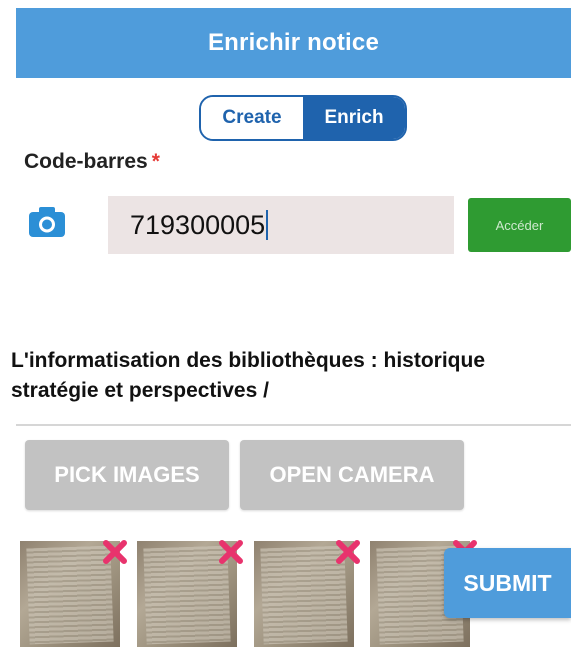 This screenshot has width=571, height=667. I want to click on app-header: Enrichir notice, so click(293, 43).